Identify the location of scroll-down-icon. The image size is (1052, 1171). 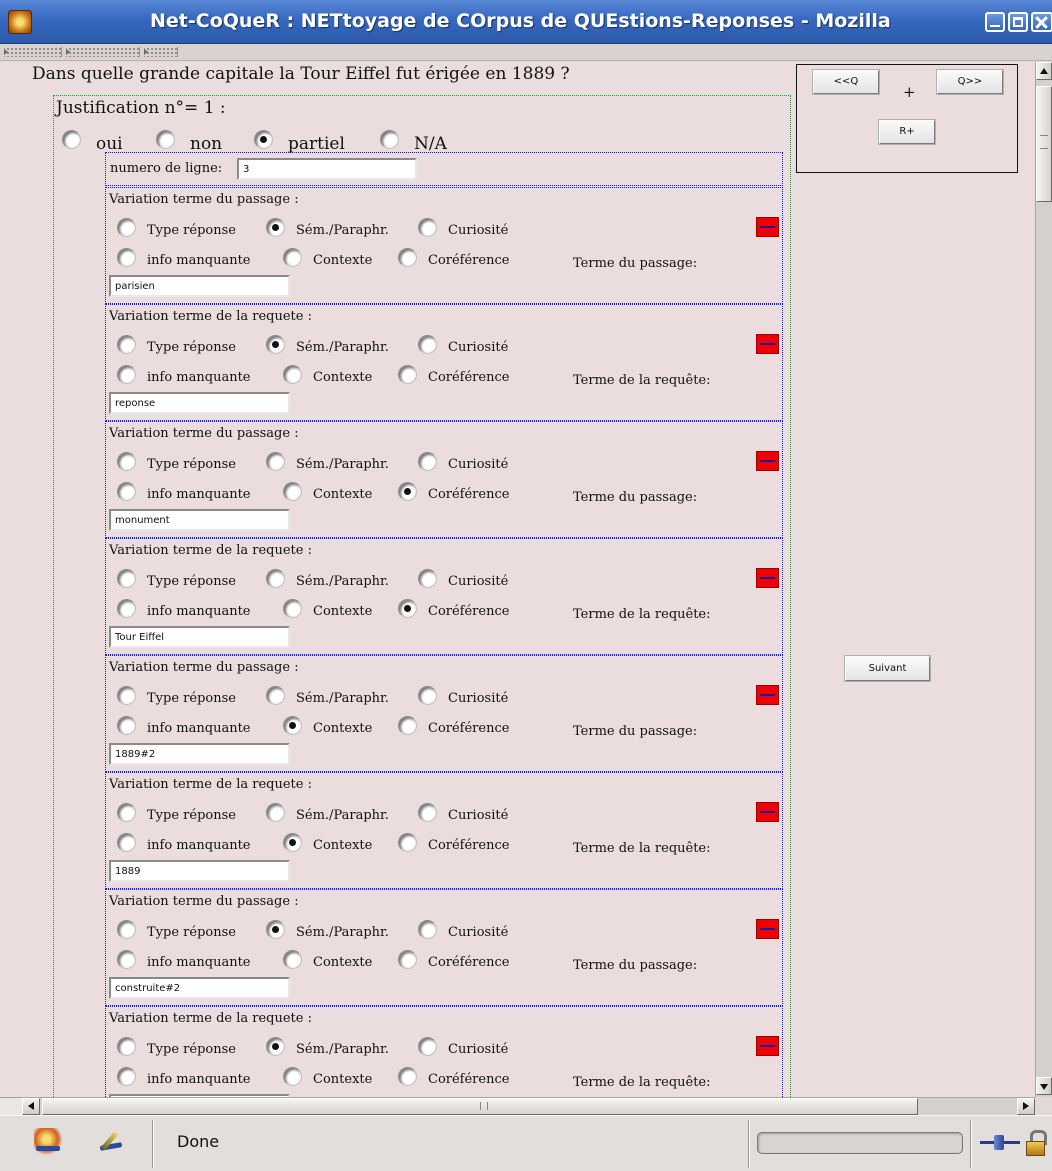
(1044, 1086).